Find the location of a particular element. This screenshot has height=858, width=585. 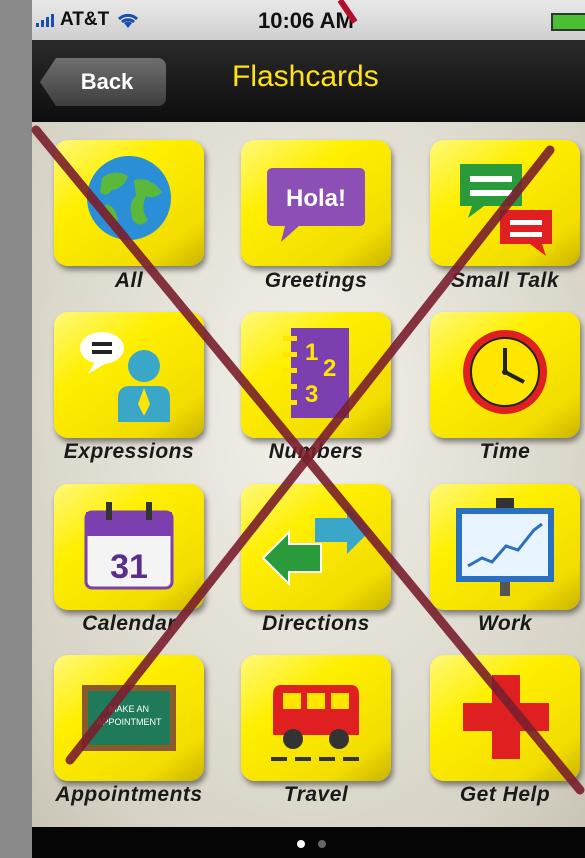

arrows-icon is located at coordinates (316, 546).